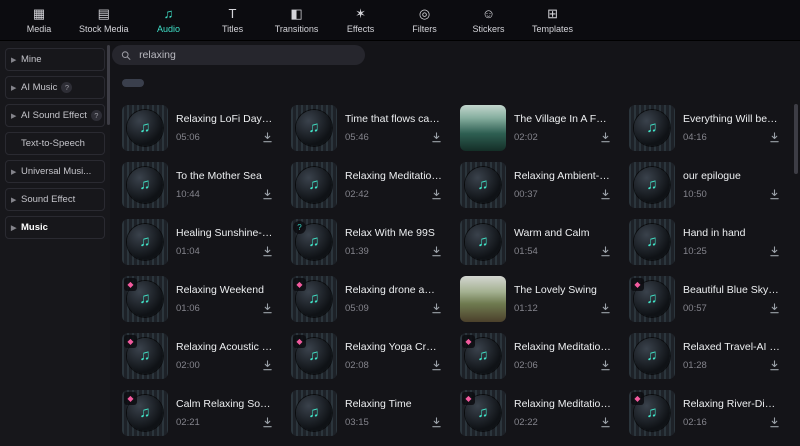 Image resolution: width=800 pixels, height=446 pixels. Describe the element at coordinates (539, 241) in the screenshot. I see `audio-card: ♫ Warm and Calm 01:54` at that location.